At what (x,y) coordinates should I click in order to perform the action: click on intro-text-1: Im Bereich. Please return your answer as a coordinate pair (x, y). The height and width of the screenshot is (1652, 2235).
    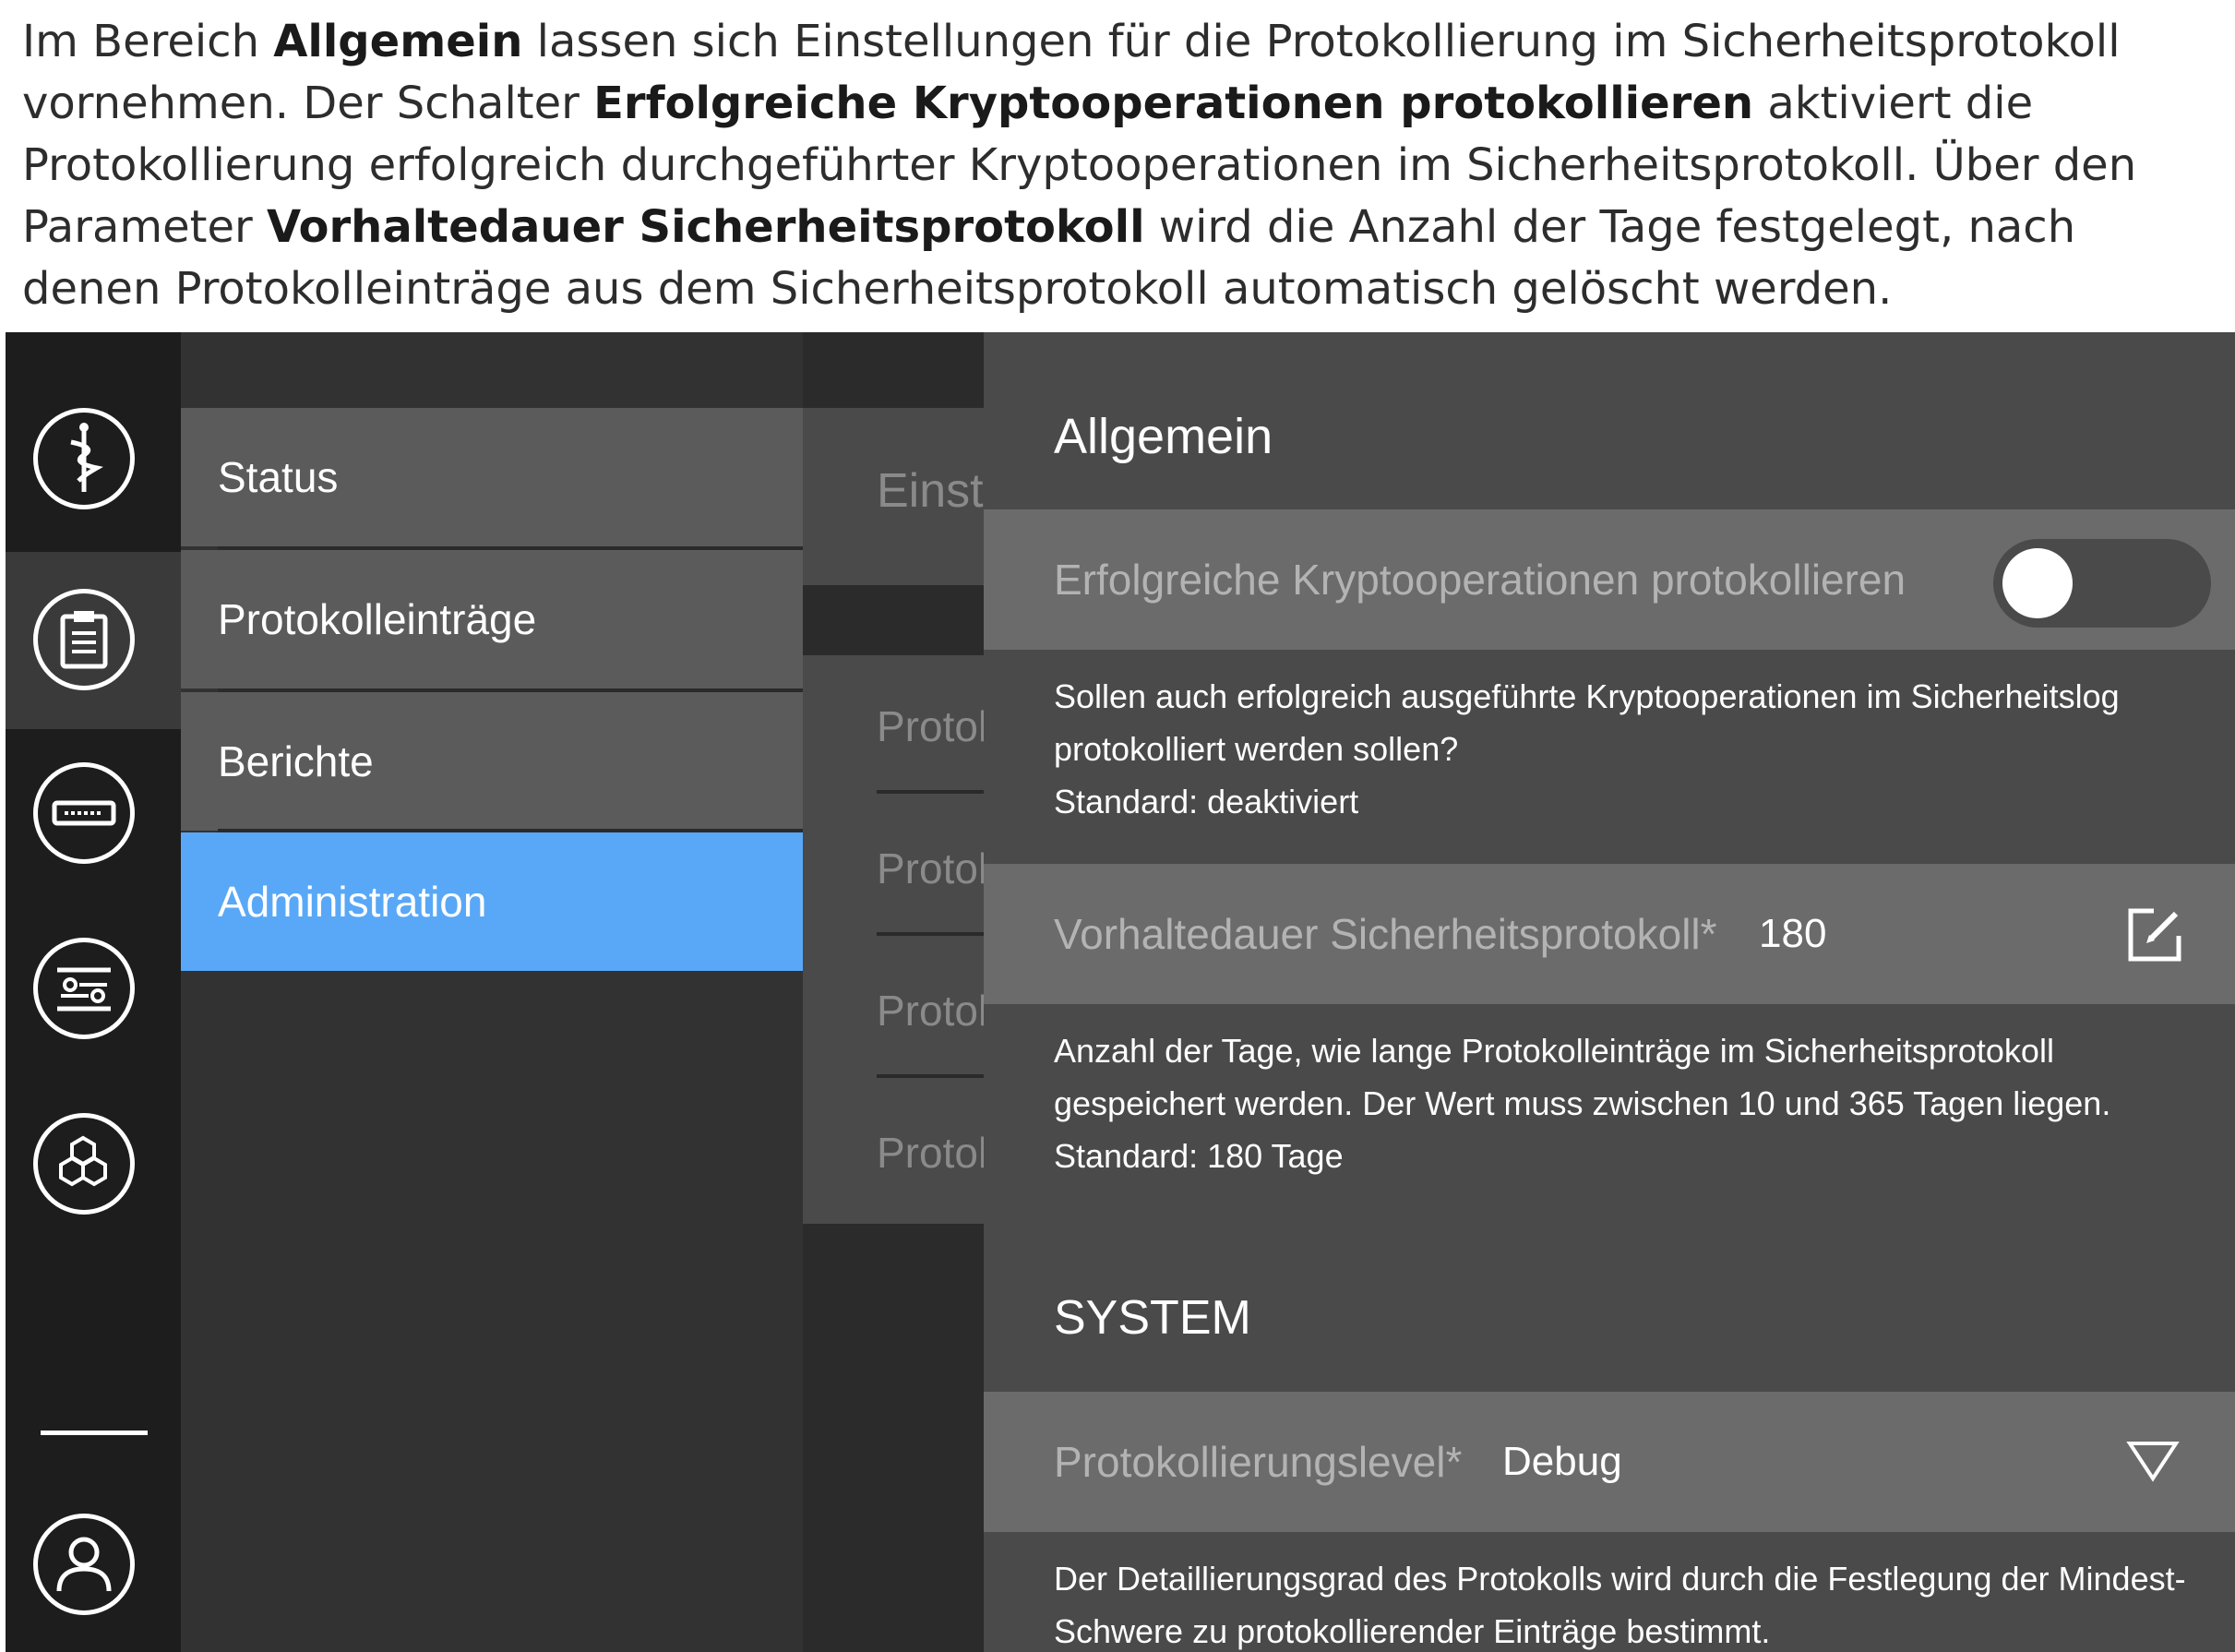
    Looking at the image, I should click on (148, 41).